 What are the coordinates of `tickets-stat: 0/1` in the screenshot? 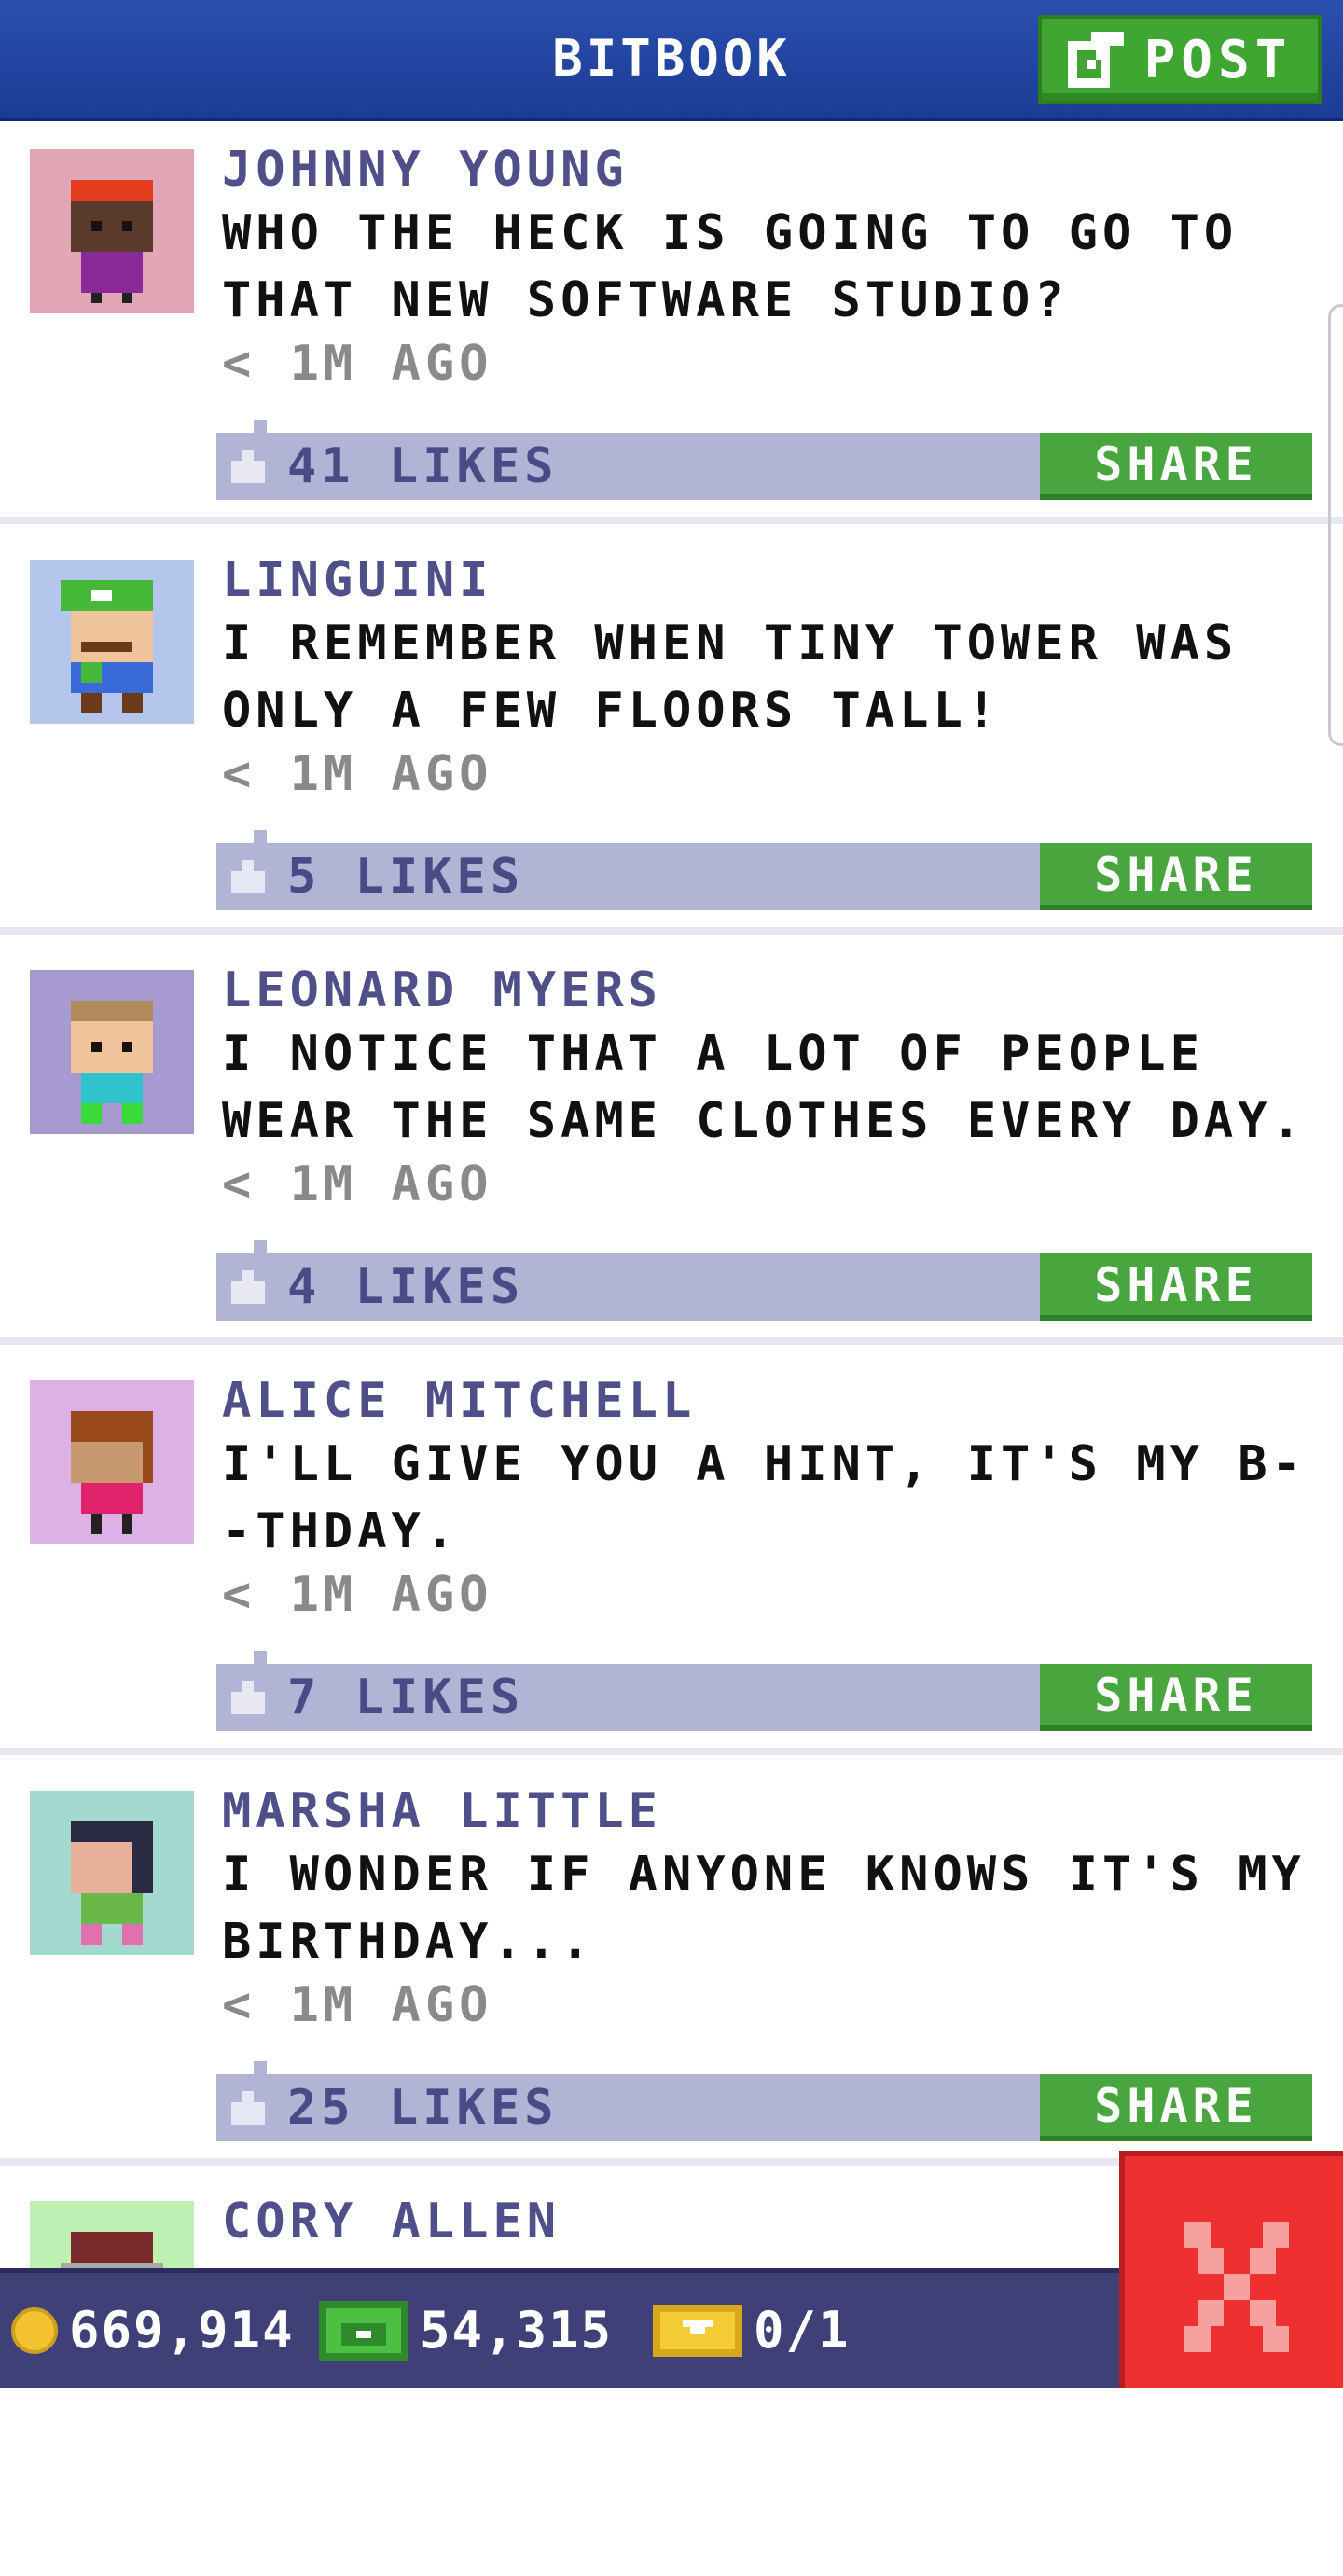 It's located at (752, 2330).